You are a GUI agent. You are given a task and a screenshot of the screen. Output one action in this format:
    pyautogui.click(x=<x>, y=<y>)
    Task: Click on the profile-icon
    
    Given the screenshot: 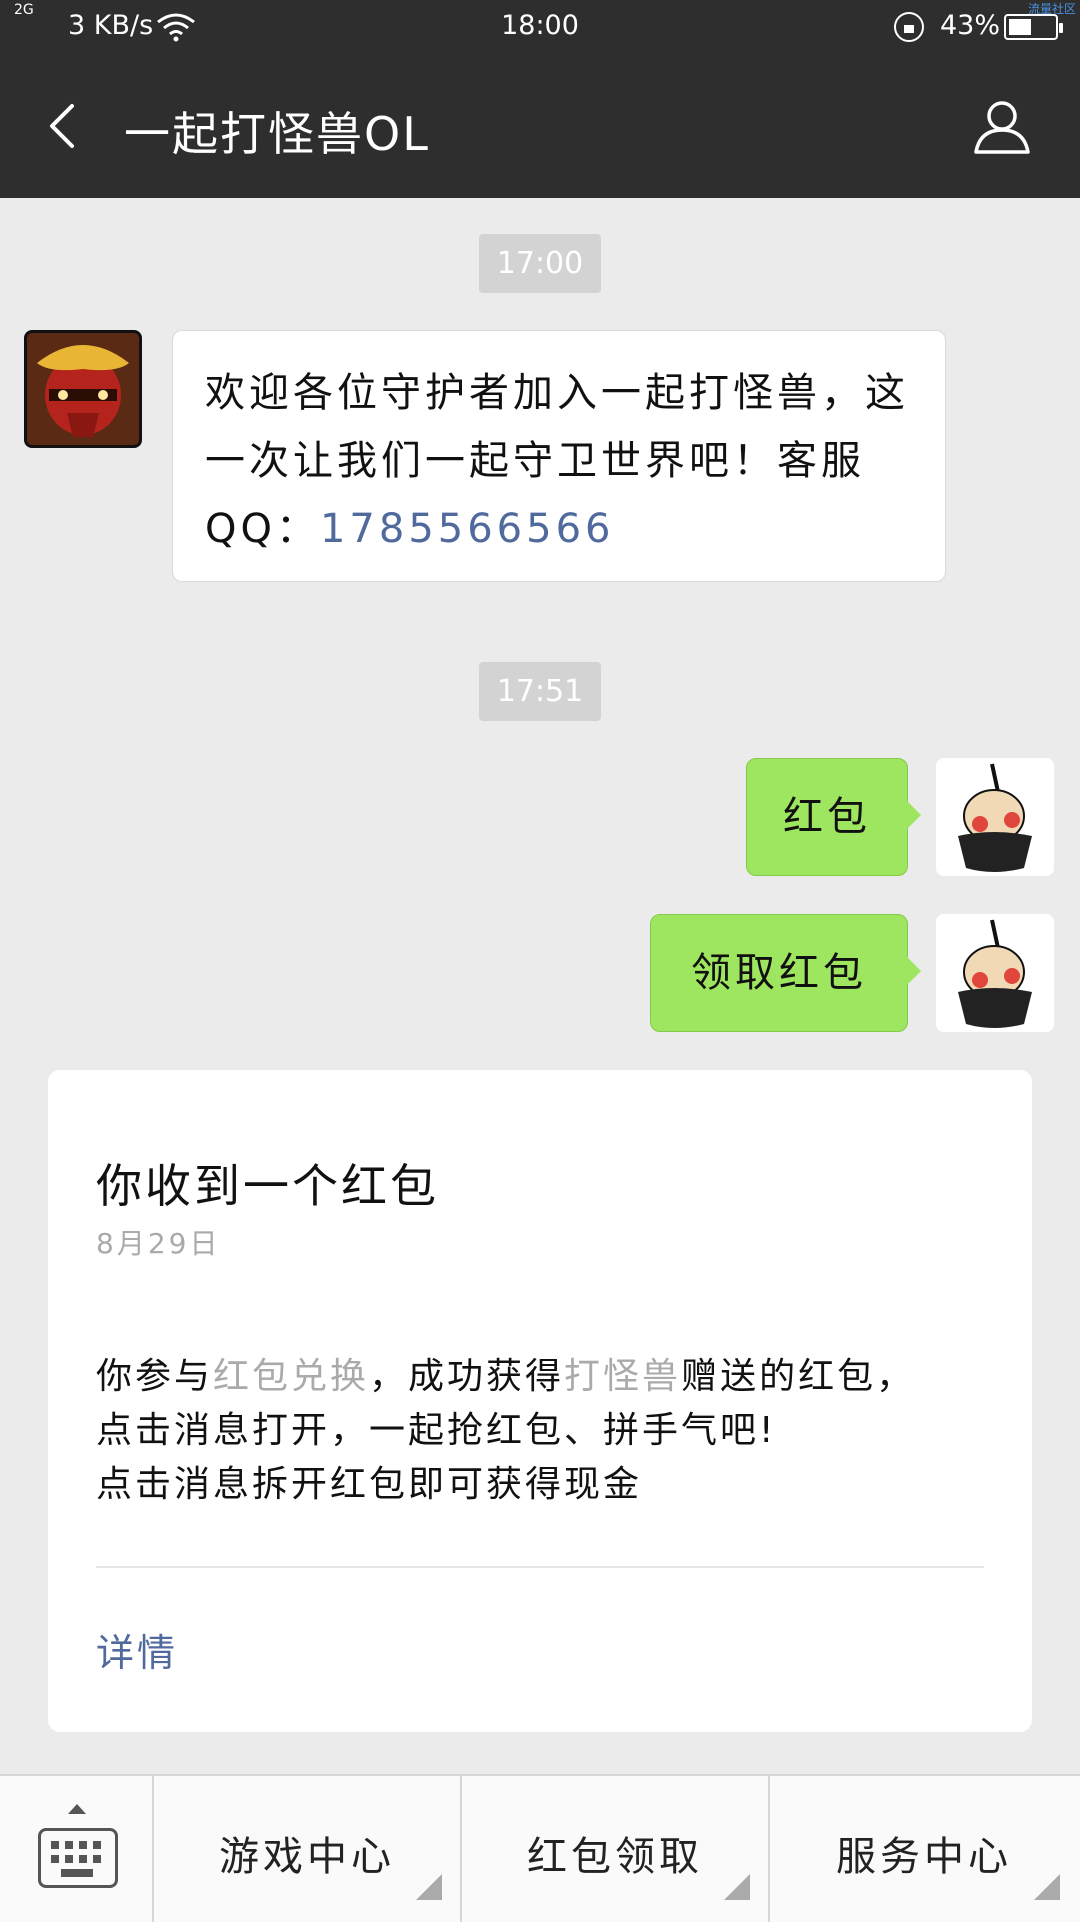 What is the action you would take?
    pyautogui.click(x=1002, y=126)
    